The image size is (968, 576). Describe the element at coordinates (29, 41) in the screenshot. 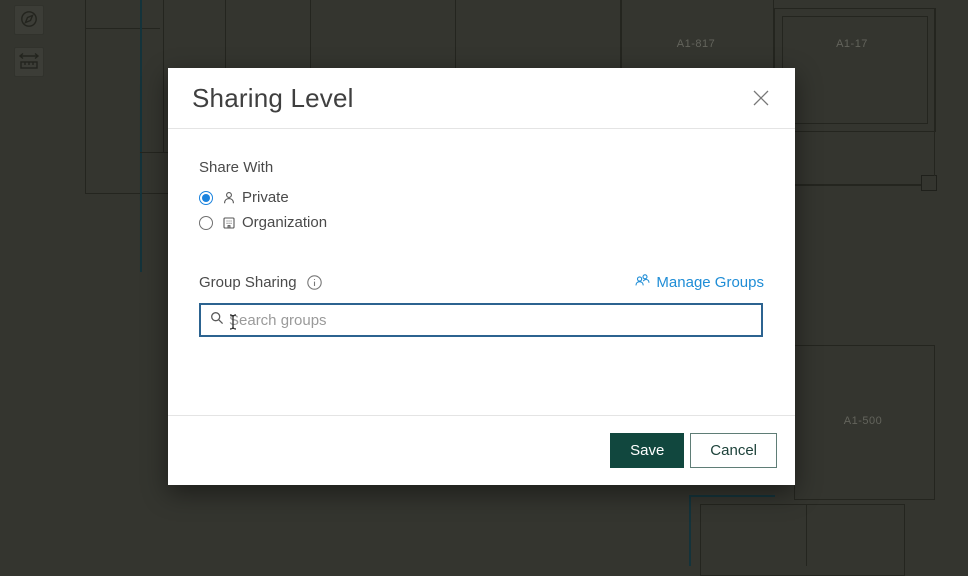

I see `map-toolbar` at that location.